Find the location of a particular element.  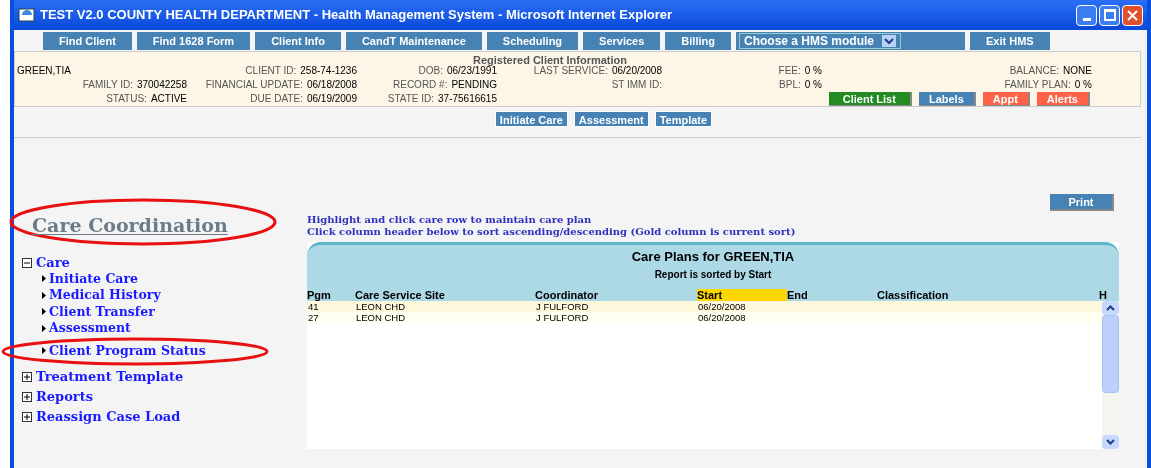

scroll-up-icon is located at coordinates (1110, 308).